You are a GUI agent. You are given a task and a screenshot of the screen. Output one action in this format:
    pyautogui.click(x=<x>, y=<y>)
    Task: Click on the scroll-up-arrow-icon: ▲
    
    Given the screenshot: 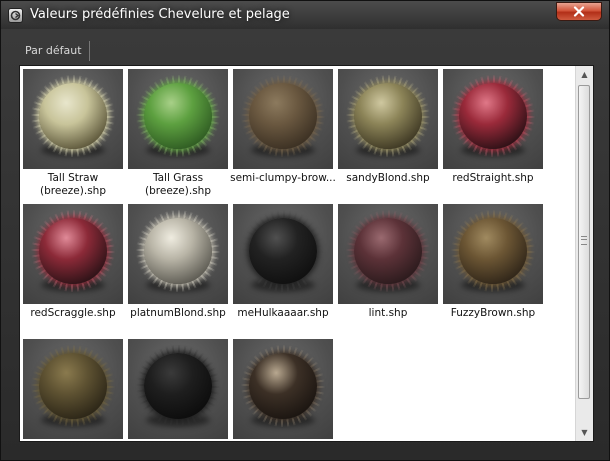 What is the action you would take?
    pyautogui.click(x=584, y=74)
    